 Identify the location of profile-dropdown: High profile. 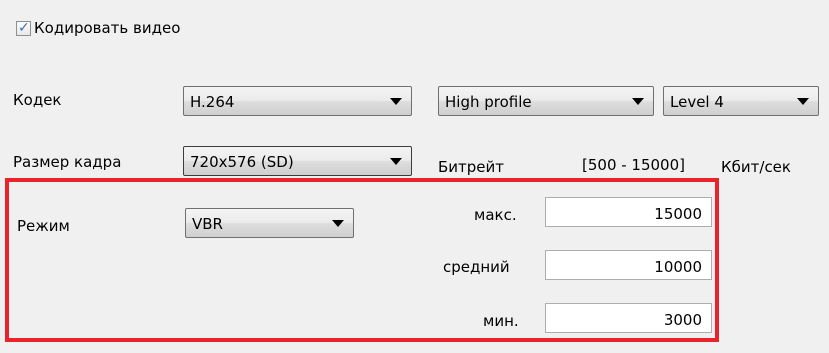
(546, 101).